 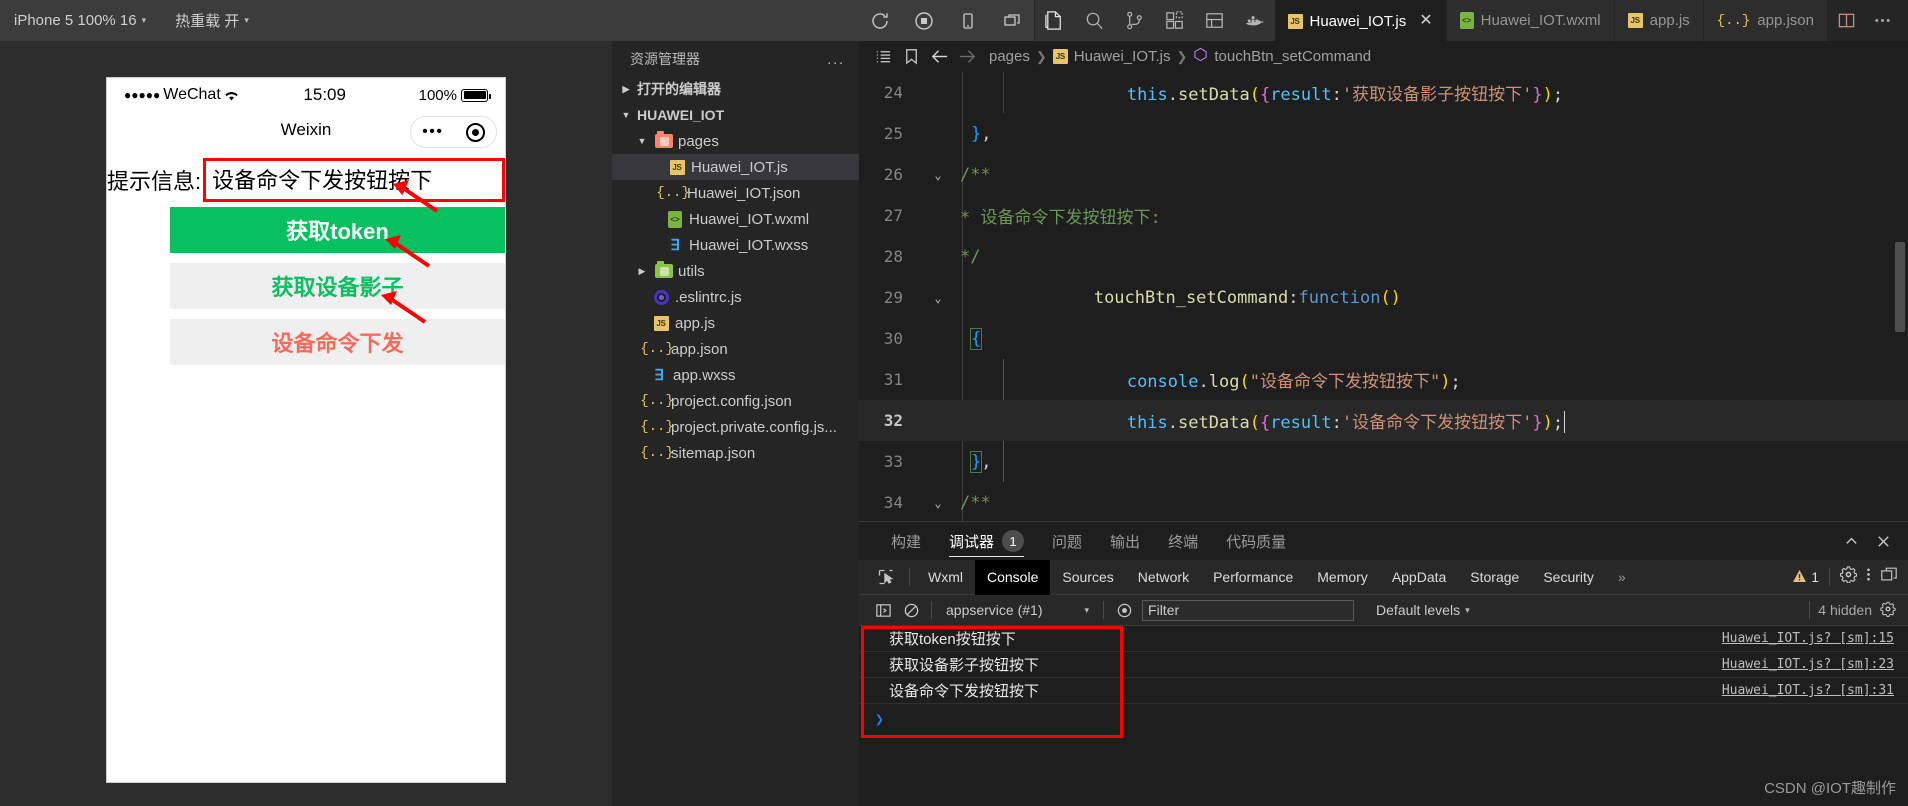 What do you see at coordinates (1868, 577) in the screenshot?
I see `more-vertical-icon` at bounding box center [1868, 577].